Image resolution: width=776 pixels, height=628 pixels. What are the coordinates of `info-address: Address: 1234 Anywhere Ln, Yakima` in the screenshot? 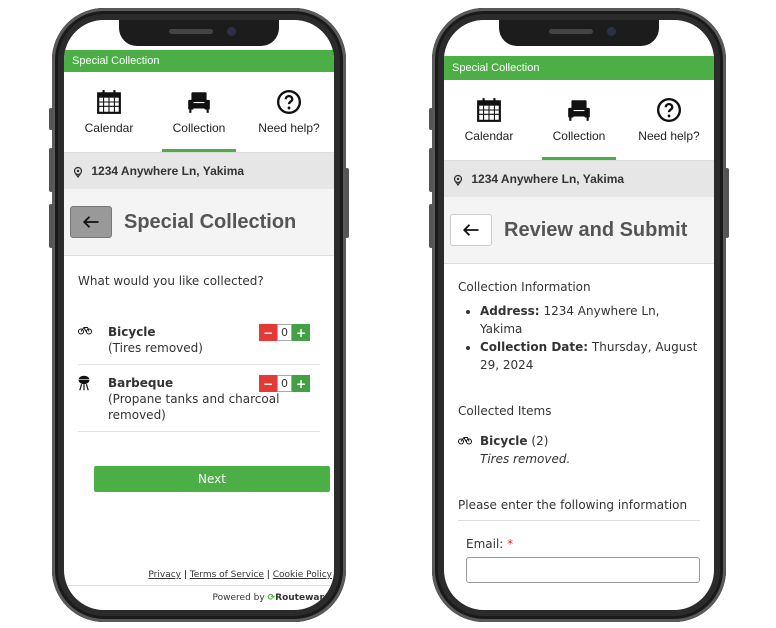 It's located at (590, 320).